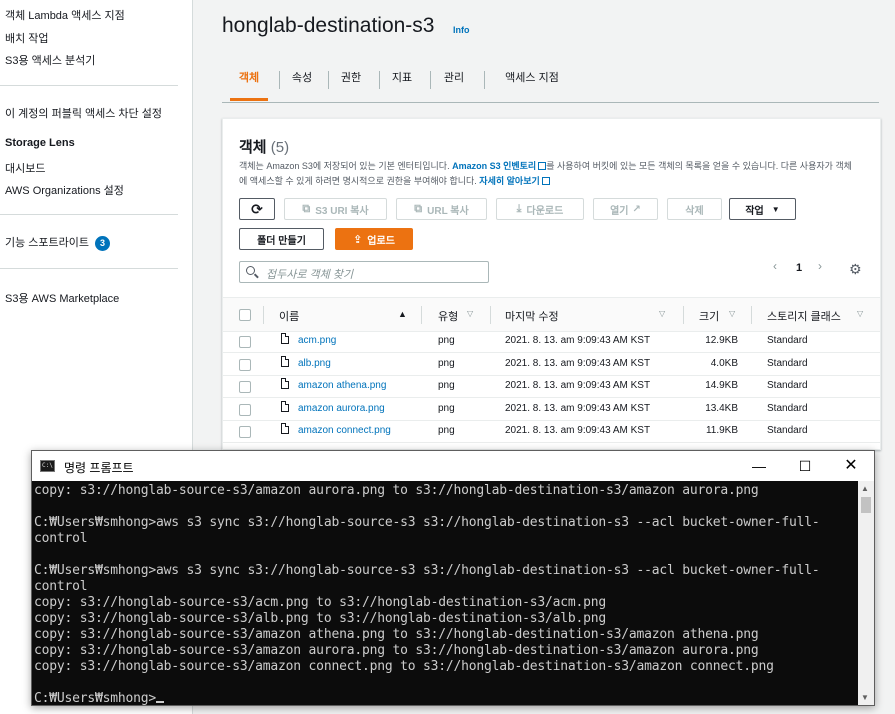  I want to click on search-placeholder: 접두사로 객체 찾기, so click(310, 275).